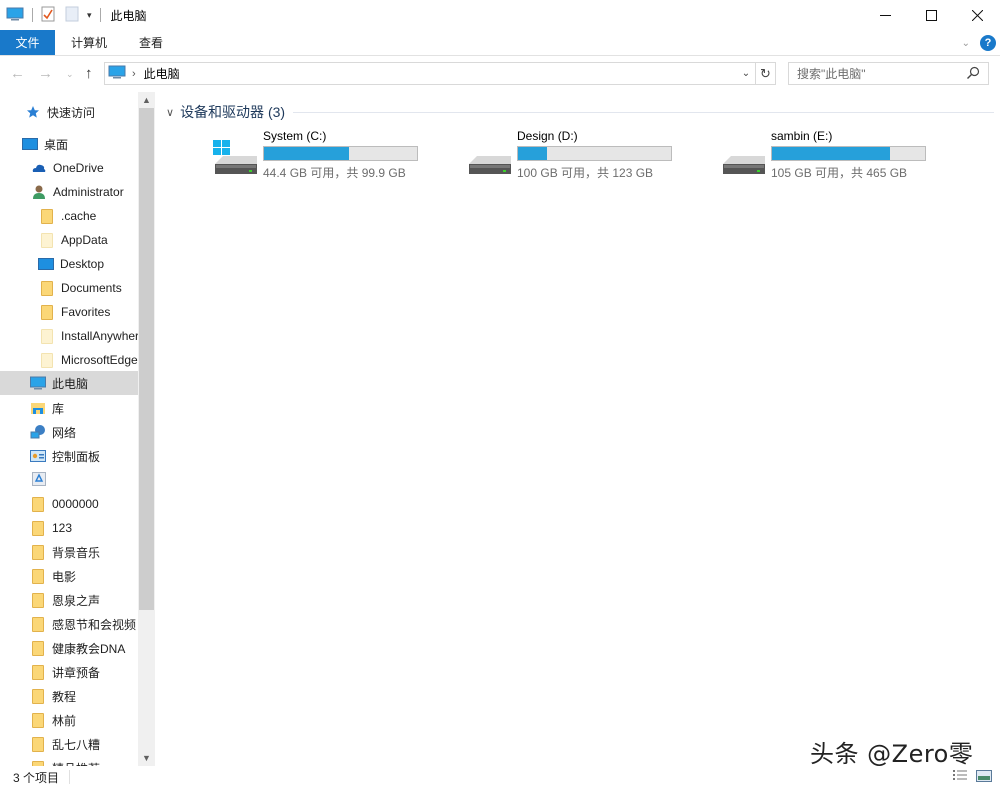  I want to click on back-button: ←, so click(17, 73).